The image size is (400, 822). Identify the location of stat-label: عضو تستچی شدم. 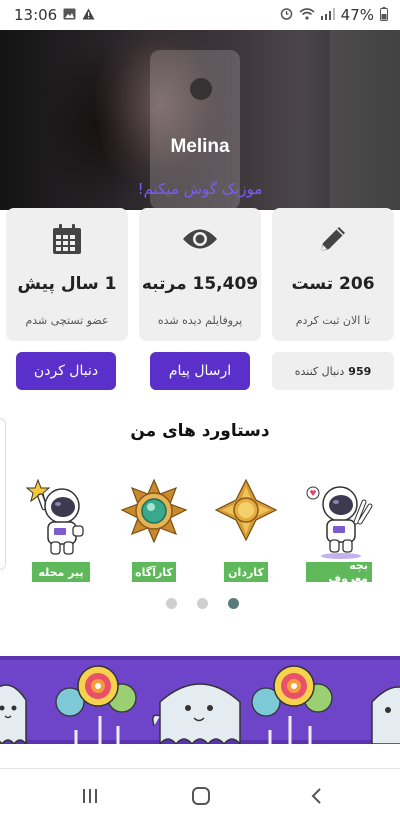
(67, 320).